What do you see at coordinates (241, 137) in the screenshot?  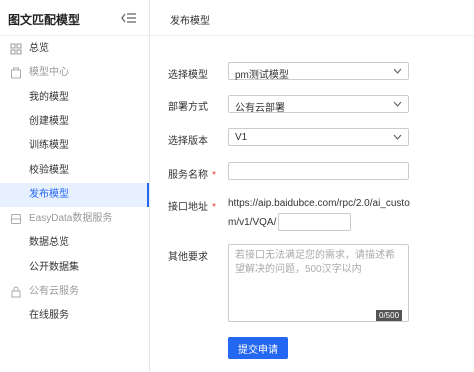 I see `version-select-value: V1` at bounding box center [241, 137].